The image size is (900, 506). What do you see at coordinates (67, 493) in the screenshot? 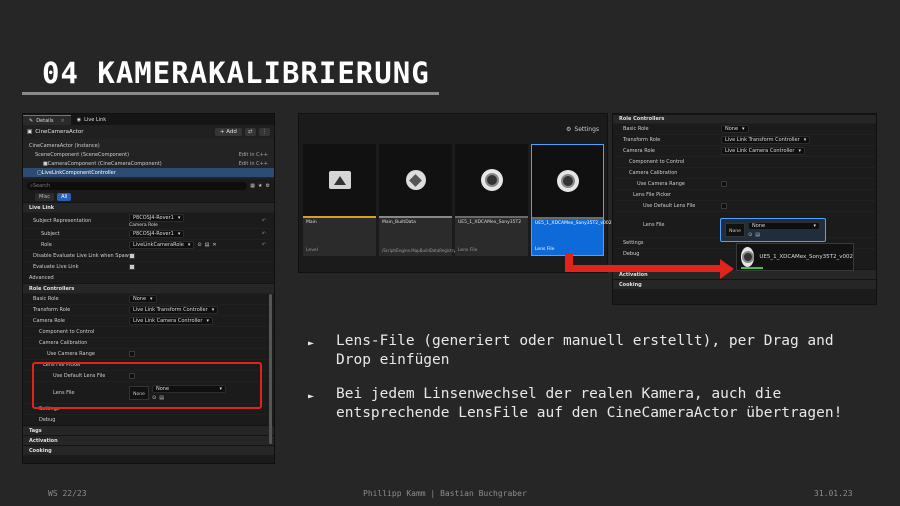
I see `footer-semester: WS 22/23` at bounding box center [67, 493].